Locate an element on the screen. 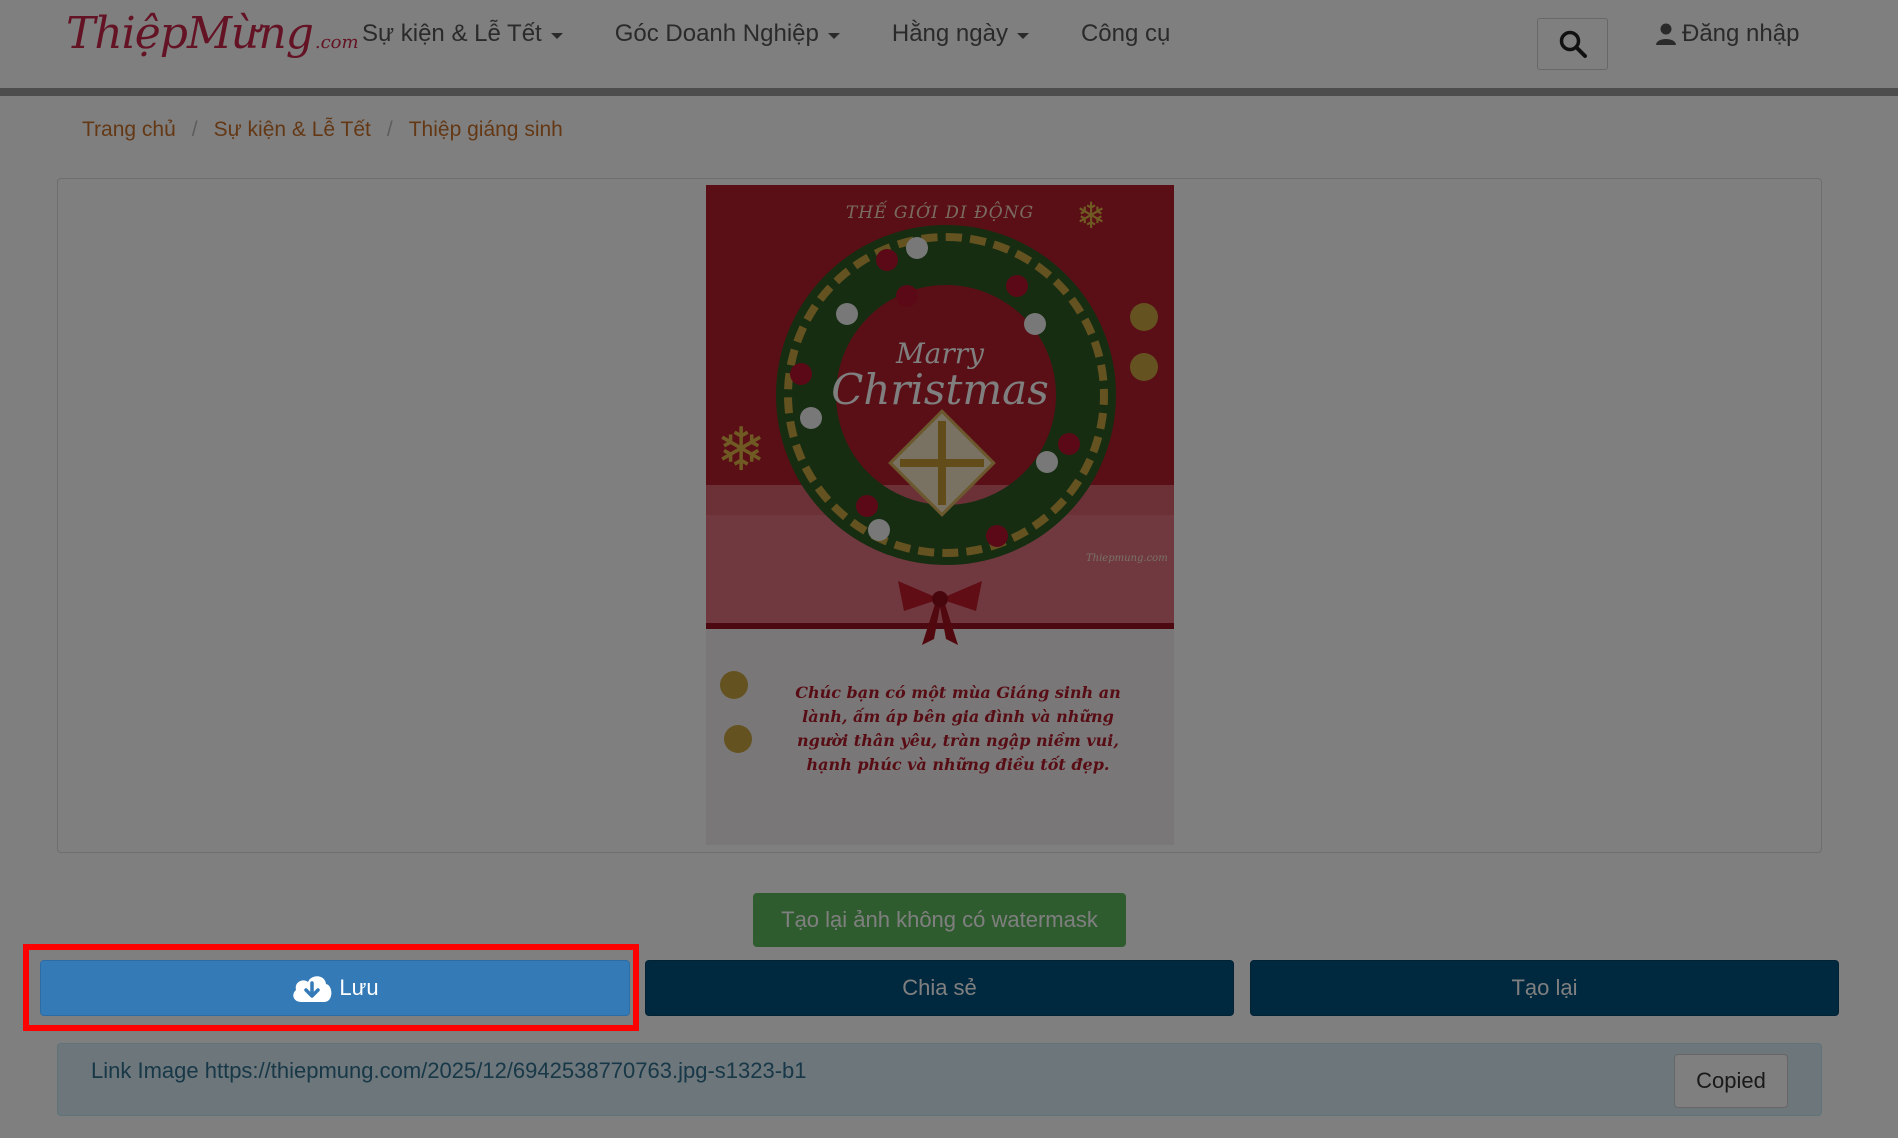  search-button is located at coordinates (1572, 44).